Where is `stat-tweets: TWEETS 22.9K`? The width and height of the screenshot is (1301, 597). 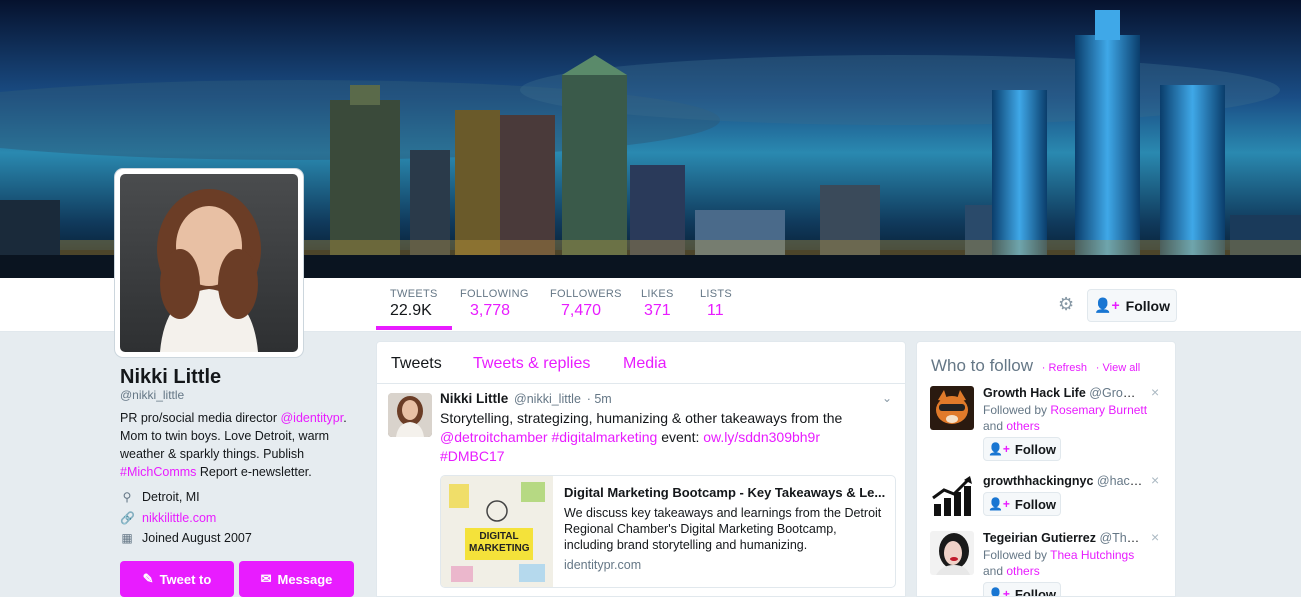 stat-tweets: TWEETS 22.9K is located at coordinates (414, 309).